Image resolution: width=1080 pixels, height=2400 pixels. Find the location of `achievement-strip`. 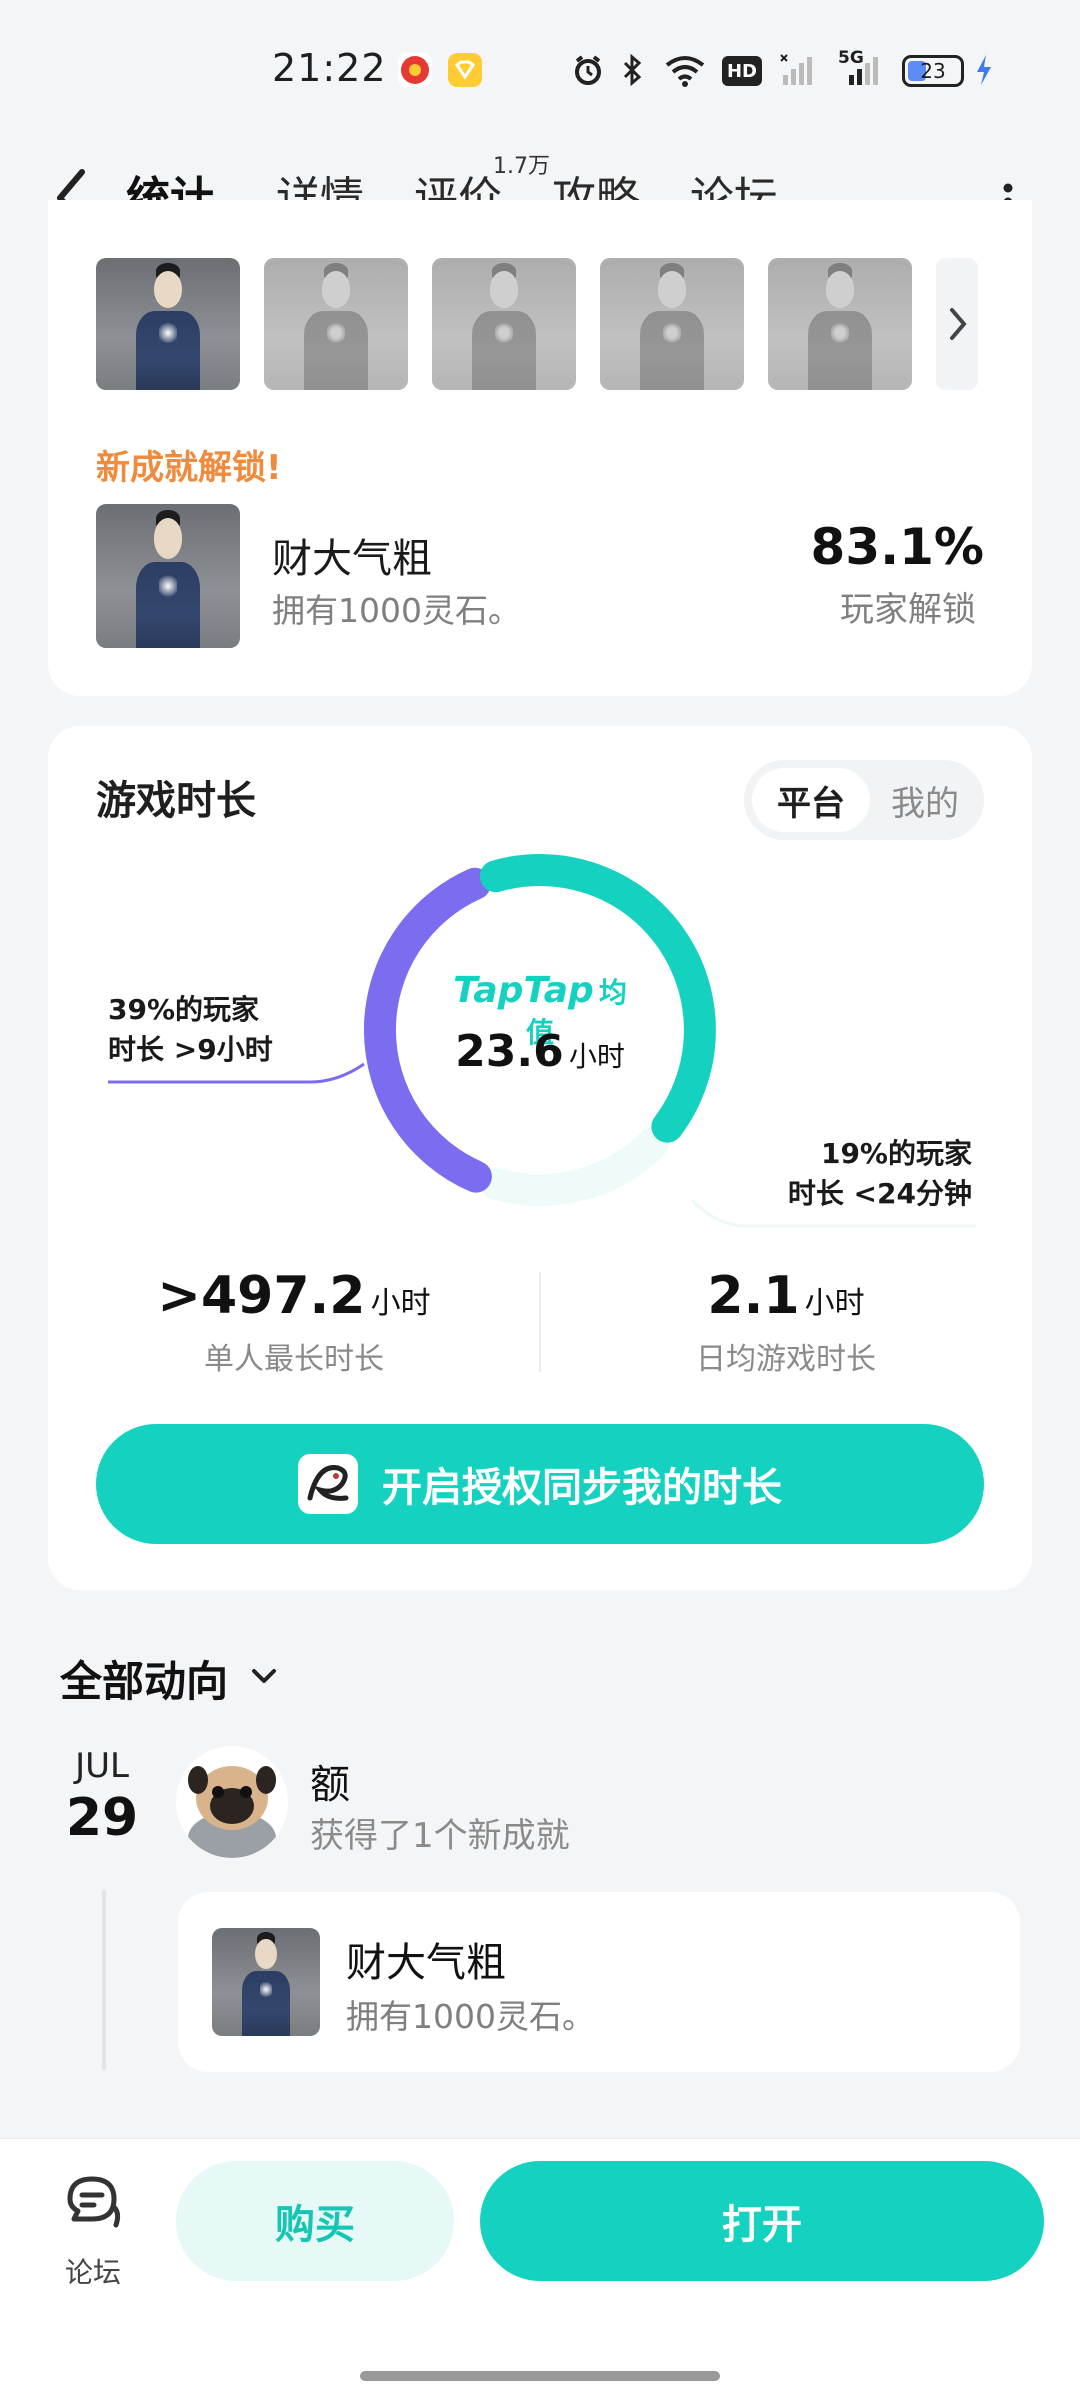

achievement-strip is located at coordinates (564, 324).